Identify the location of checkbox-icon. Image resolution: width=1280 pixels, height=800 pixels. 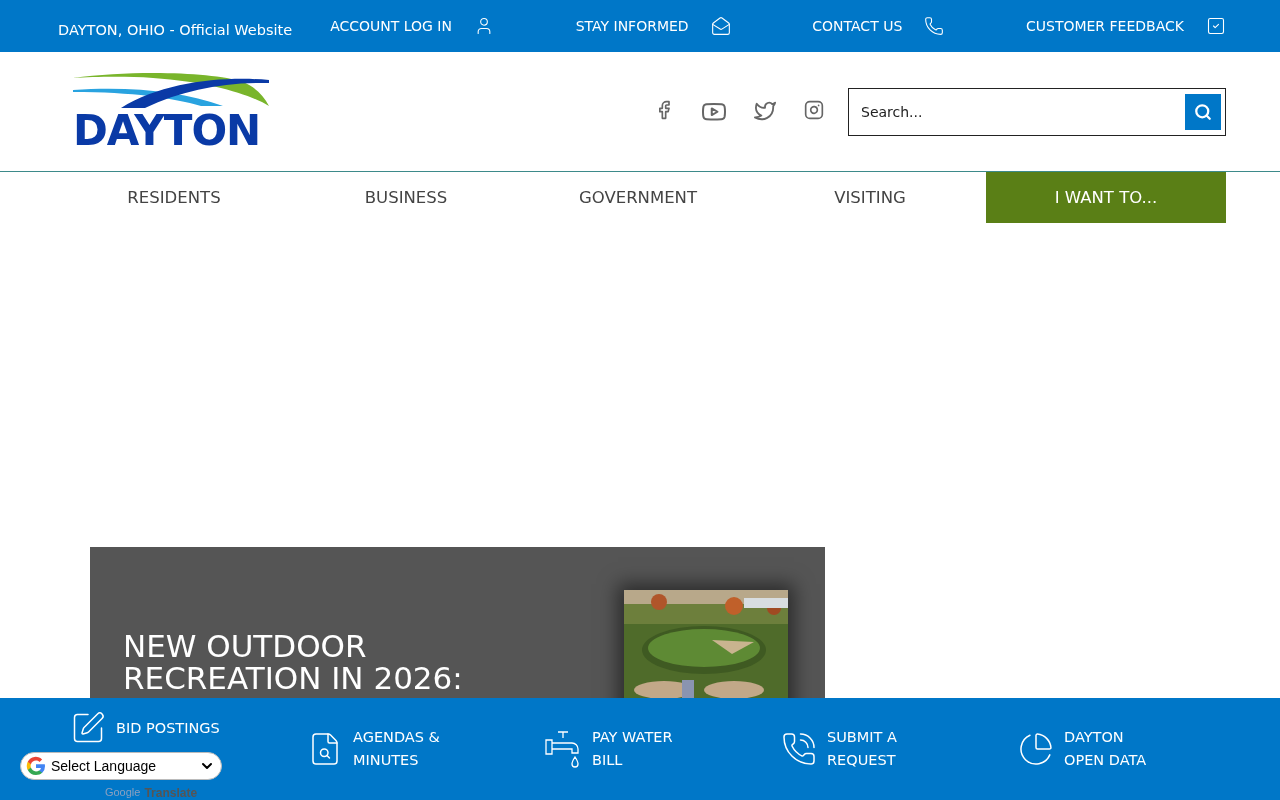
(1215, 26).